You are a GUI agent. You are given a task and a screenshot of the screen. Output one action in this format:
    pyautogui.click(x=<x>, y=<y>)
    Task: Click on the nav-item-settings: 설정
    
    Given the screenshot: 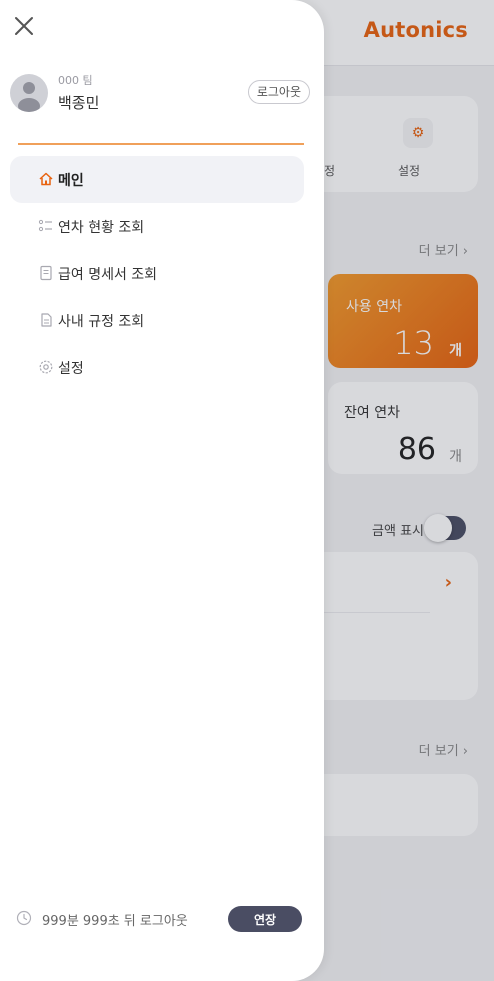 What is the action you would take?
    pyautogui.click(x=157, y=367)
    